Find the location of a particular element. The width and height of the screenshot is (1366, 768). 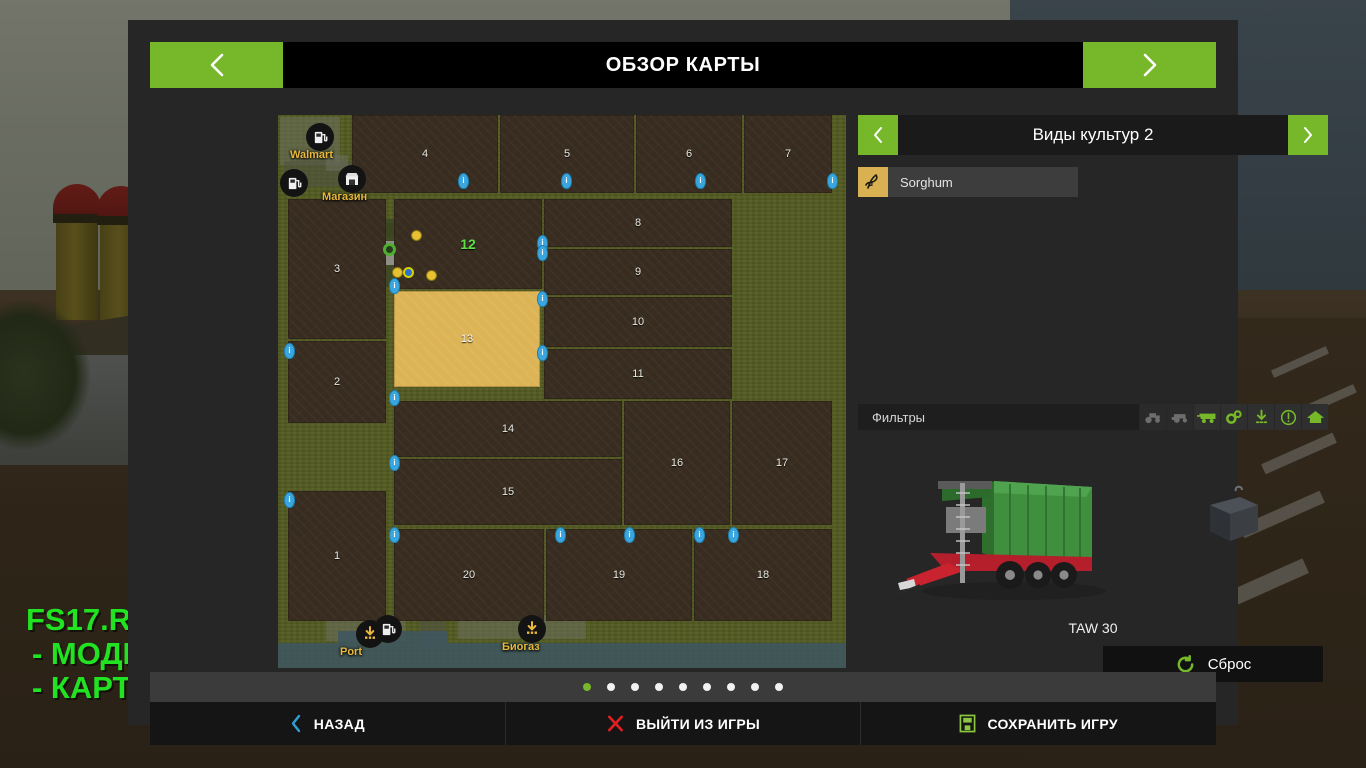

map-field: 9 is located at coordinates (638, 272).